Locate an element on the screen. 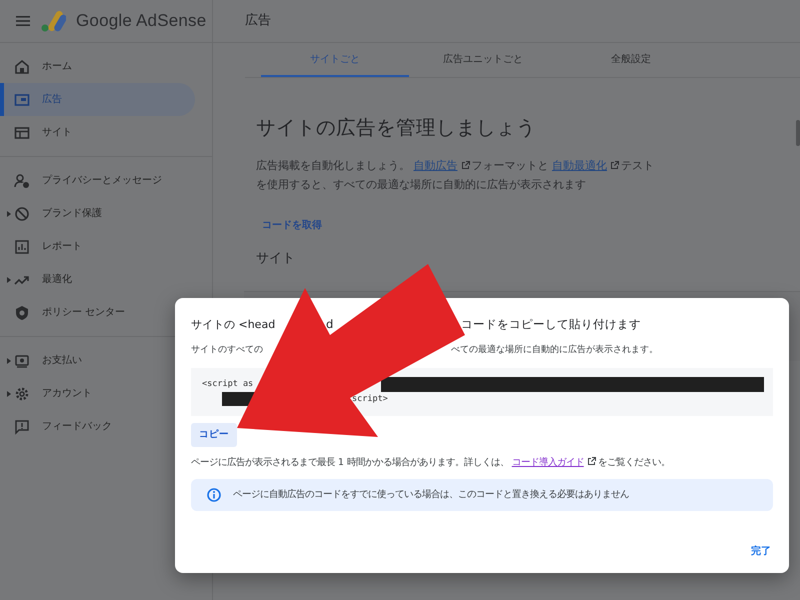 The image size is (800, 600). intro-text: 広告掲載を自動化しましょう。 自動広告 フォーマットと 自動最適化 テストを使用すると、すべての最適な場所に自動的に広告が表示されます is located at coordinates (455, 176).